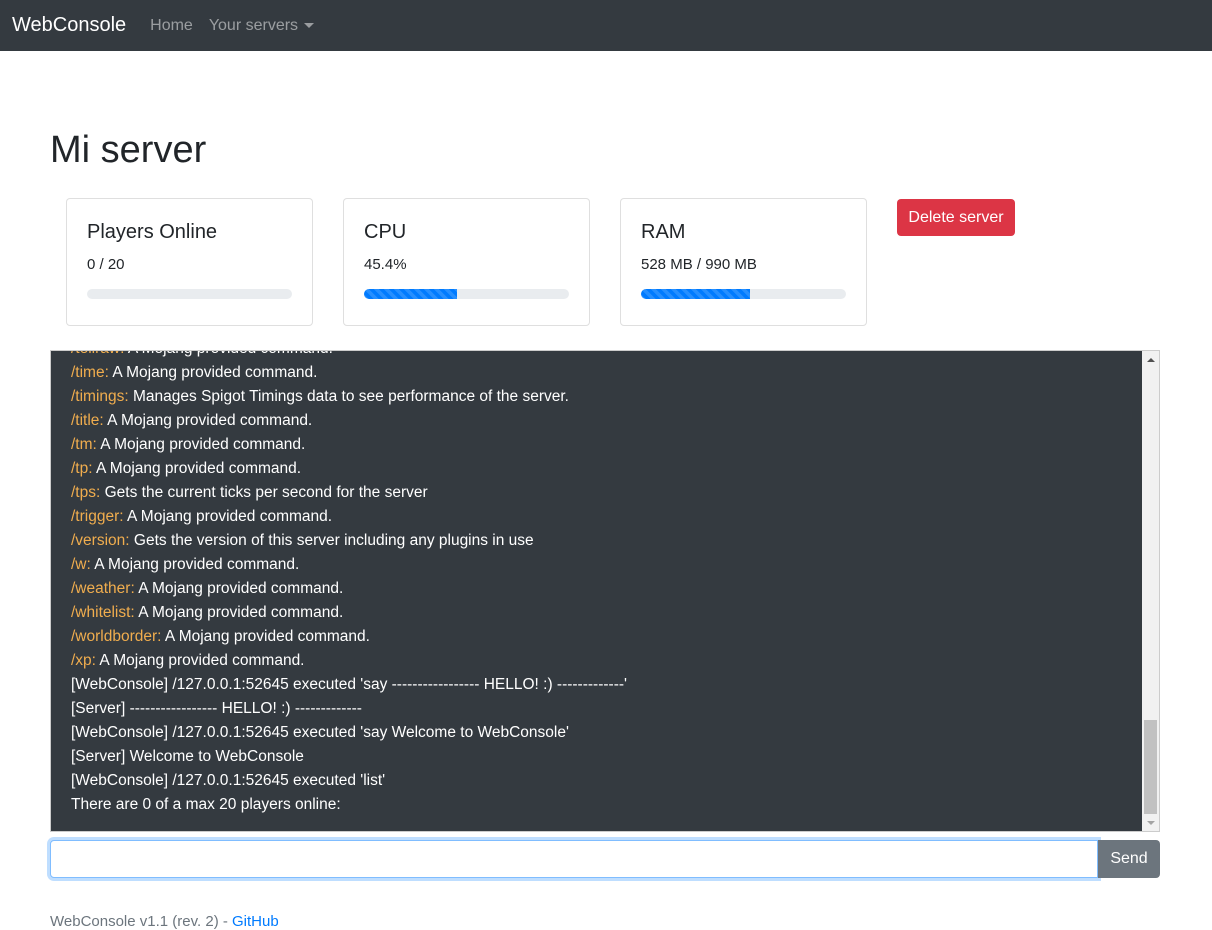  Describe the element at coordinates (1150, 767) in the screenshot. I see `scrollbar-thumb` at that location.